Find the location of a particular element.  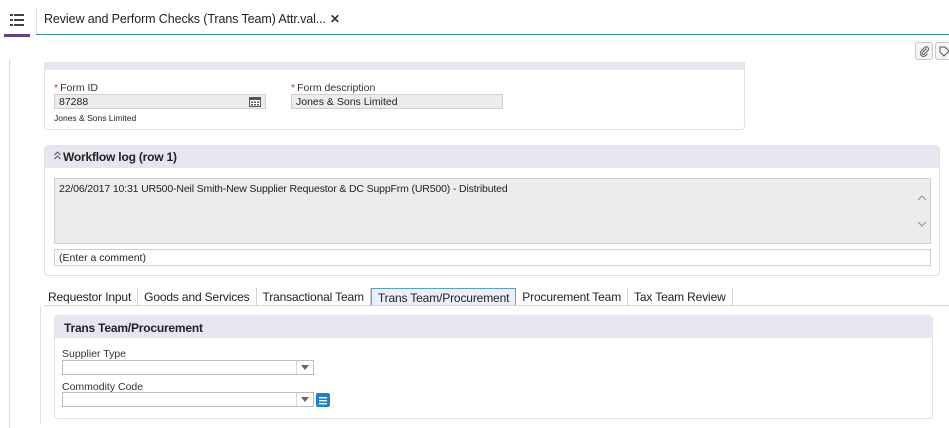

tag-icon is located at coordinates (942, 51).